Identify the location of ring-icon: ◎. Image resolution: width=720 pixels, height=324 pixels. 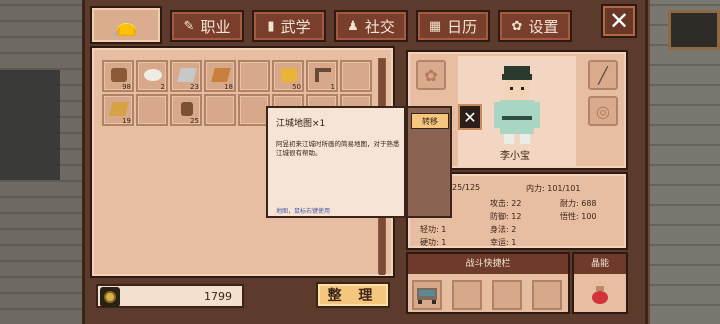
(603, 111).